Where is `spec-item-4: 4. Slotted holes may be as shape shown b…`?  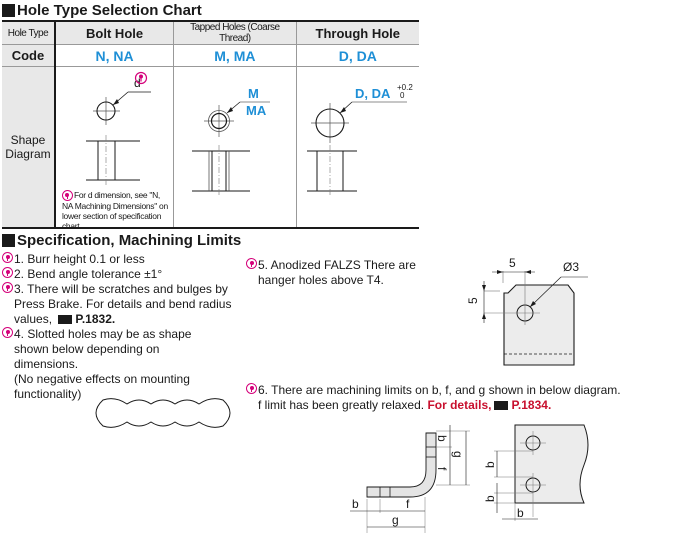 spec-item-4: 4. Slotted holes may be as shape shown b… is located at coordinates (107, 364).